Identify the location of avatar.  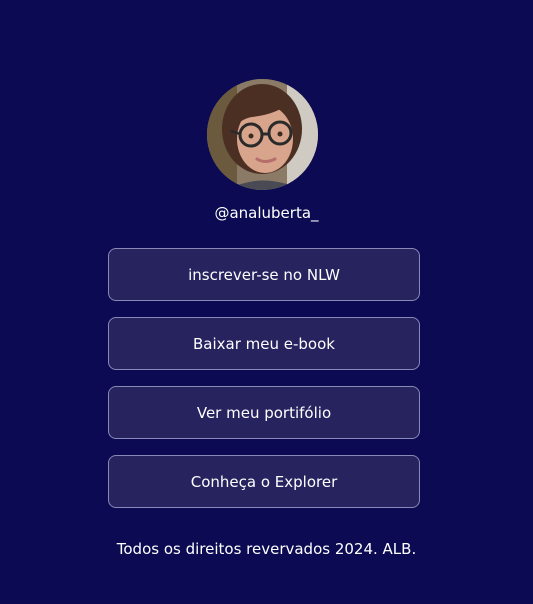
(262, 134).